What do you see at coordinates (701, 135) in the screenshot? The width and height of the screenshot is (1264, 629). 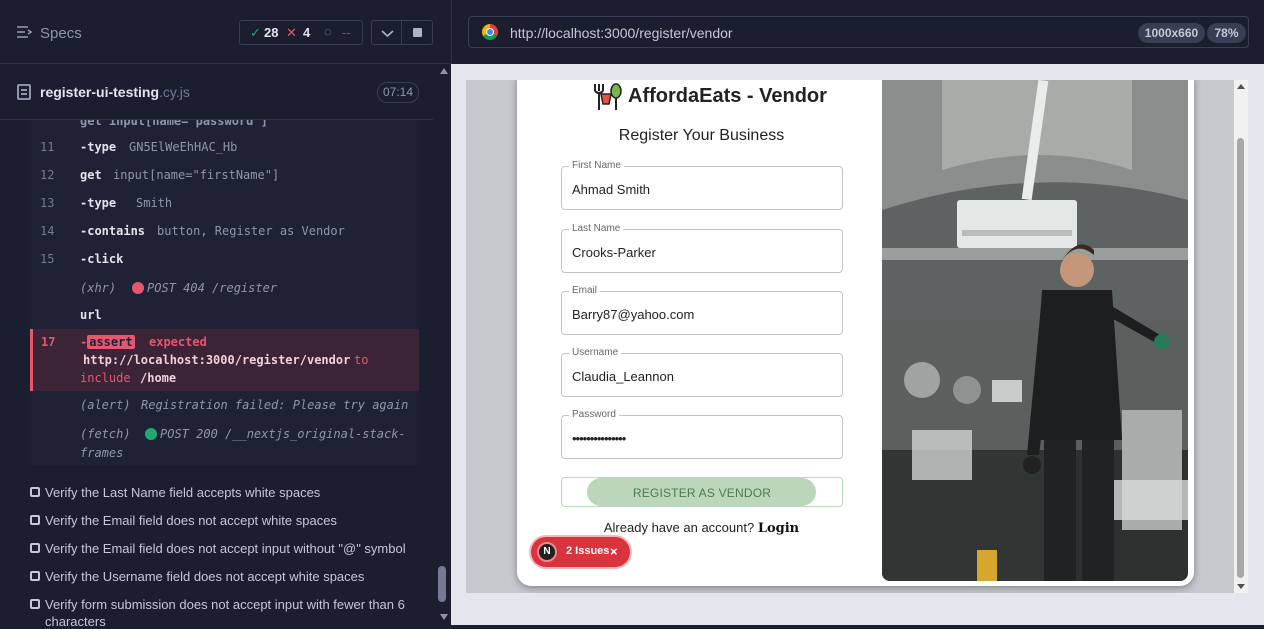 I see `page-subtitle: Register Your Business` at bounding box center [701, 135].